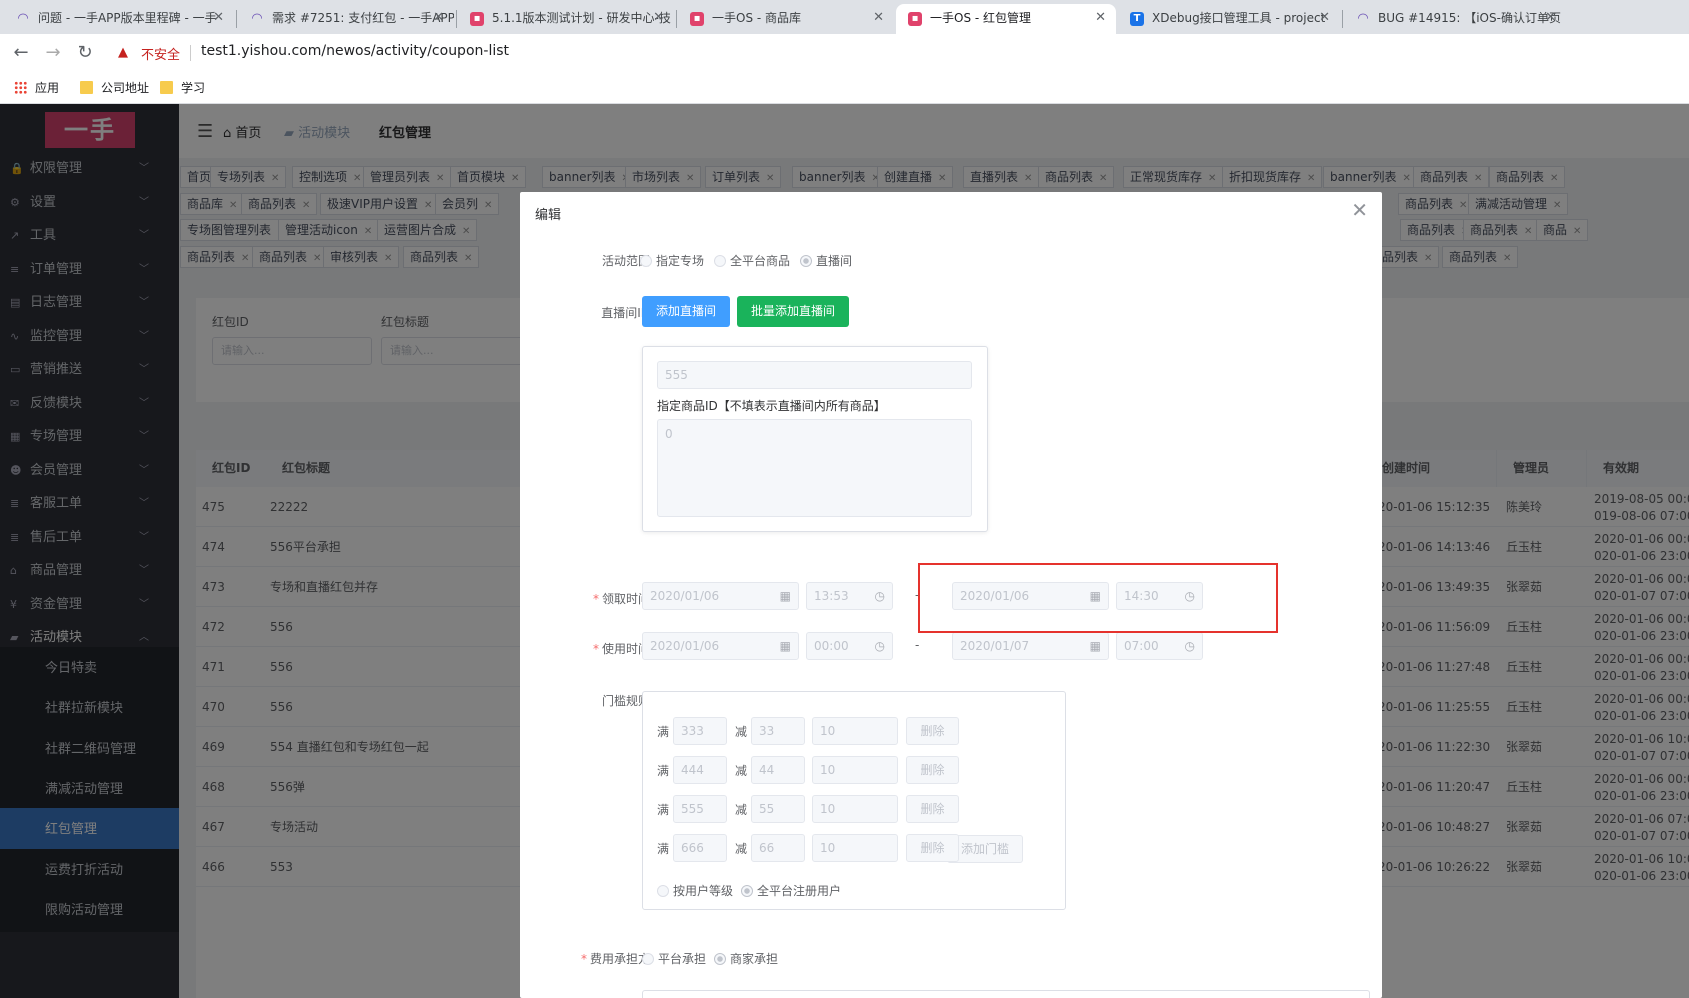  What do you see at coordinates (849, 596) in the screenshot?
I see `receive-start-time: 13:53 ◷` at bounding box center [849, 596].